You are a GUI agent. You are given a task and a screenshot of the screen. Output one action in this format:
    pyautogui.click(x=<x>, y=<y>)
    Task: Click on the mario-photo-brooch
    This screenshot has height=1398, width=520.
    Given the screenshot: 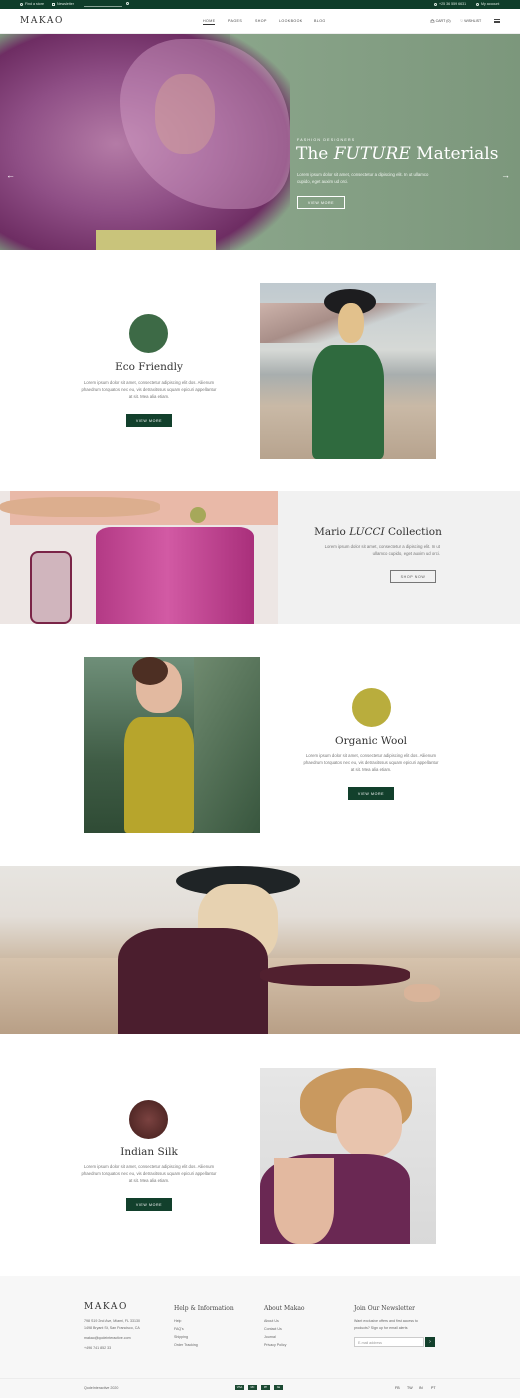 What is the action you would take?
    pyautogui.click(x=198, y=515)
    